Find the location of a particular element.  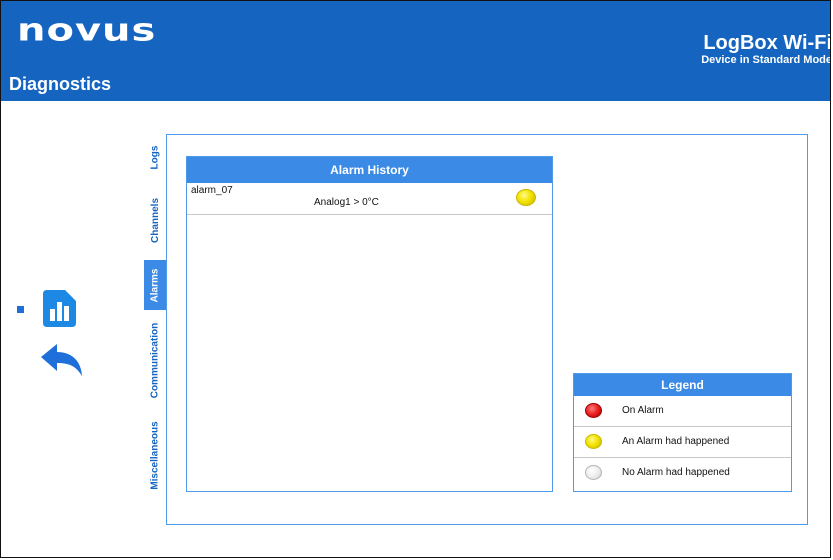

legend-item-label: No Alarm had happened is located at coordinates (676, 472).